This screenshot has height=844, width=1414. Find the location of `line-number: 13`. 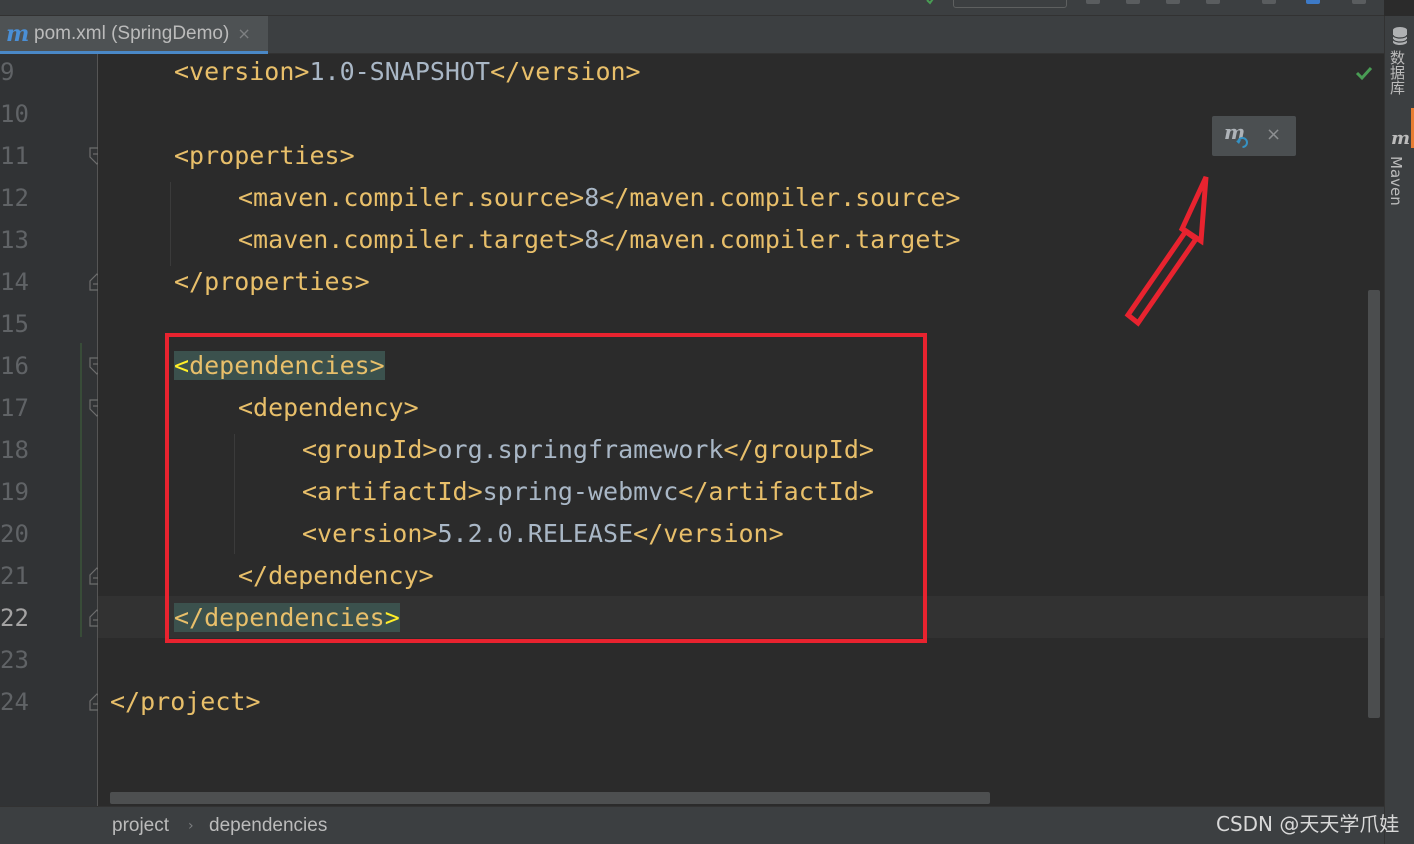

line-number: 13 is located at coordinates (14, 240).